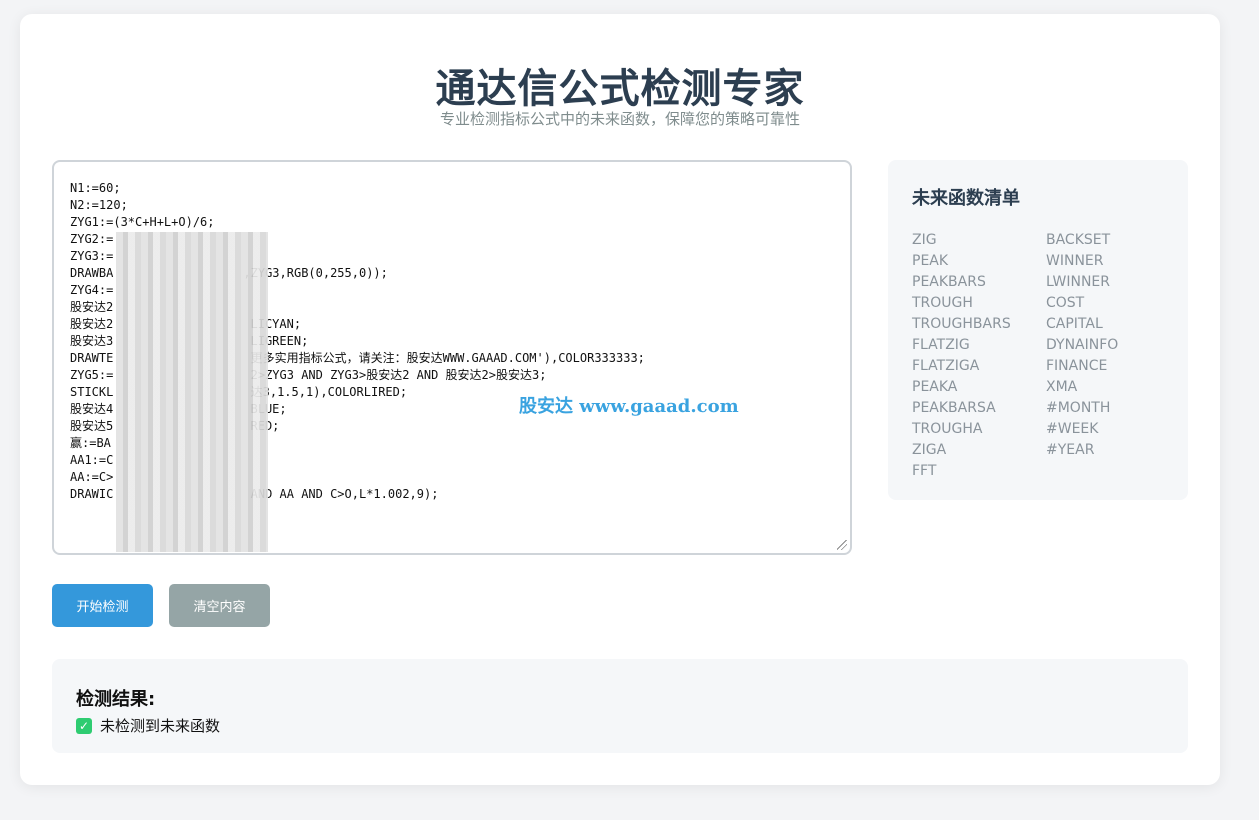 The width and height of the screenshot is (1259, 820). Describe the element at coordinates (935, 387) in the screenshot. I see `future-function-item: PEAKA` at that location.